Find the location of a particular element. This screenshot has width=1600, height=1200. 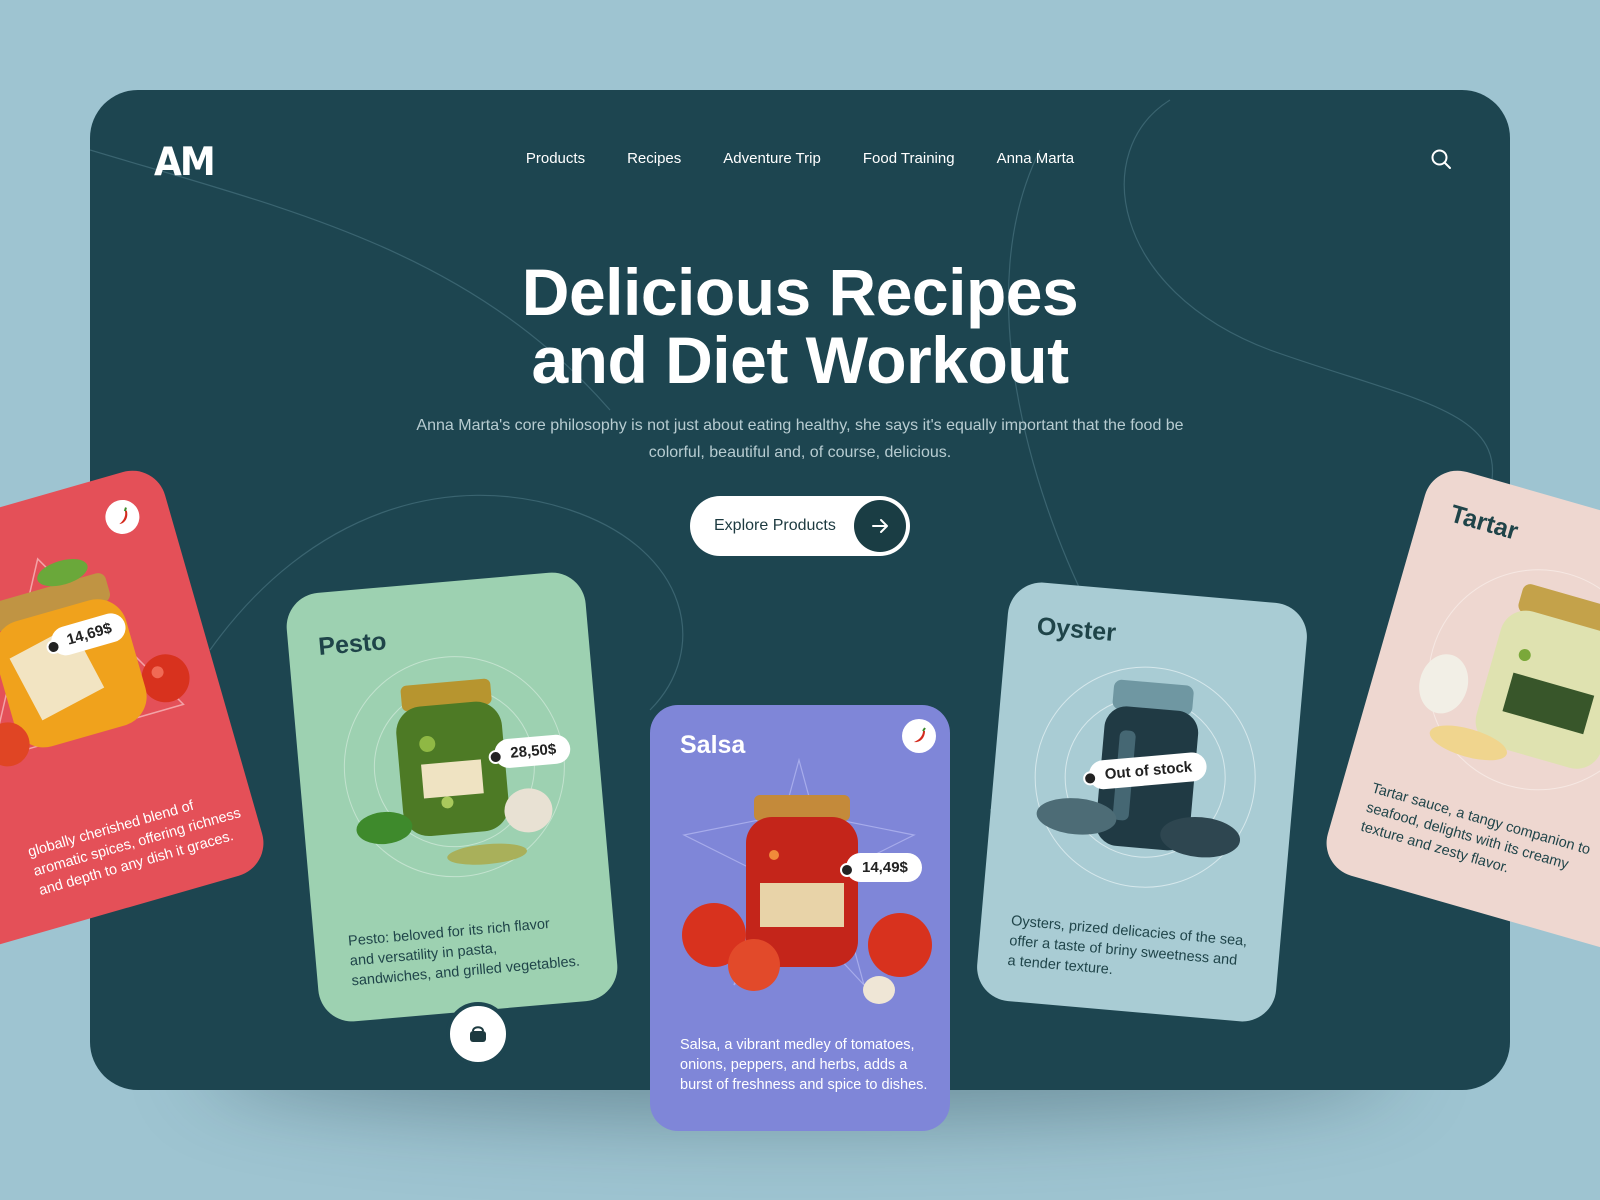

page-title: Delicious Recipes and Diet Workout is located at coordinates (800, 326).